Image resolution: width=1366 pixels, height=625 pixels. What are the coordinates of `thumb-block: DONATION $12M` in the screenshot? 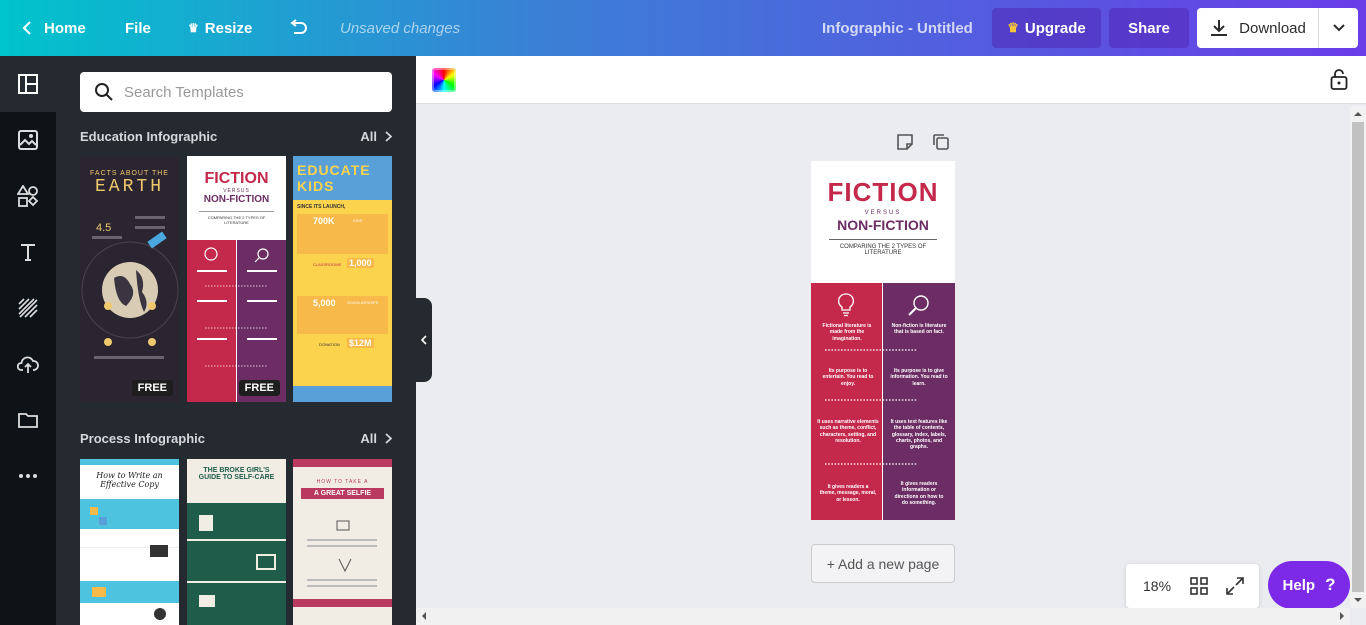 It's located at (342, 355).